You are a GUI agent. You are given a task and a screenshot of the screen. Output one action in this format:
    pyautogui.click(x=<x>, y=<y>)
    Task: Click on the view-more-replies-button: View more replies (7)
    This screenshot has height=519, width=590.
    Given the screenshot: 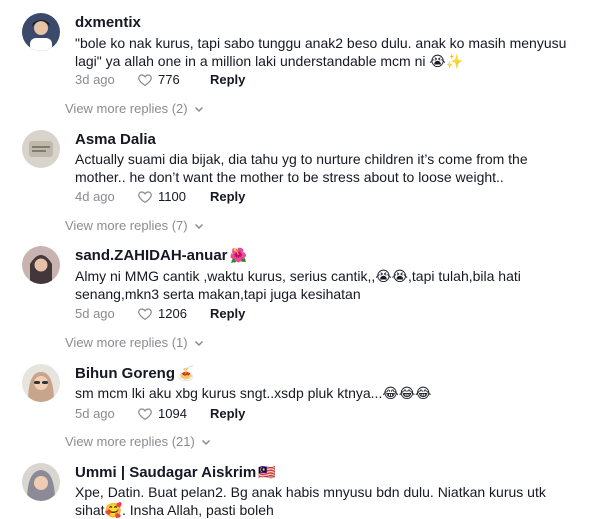 What is the action you would take?
    pyautogui.click(x=134, y=226)
    